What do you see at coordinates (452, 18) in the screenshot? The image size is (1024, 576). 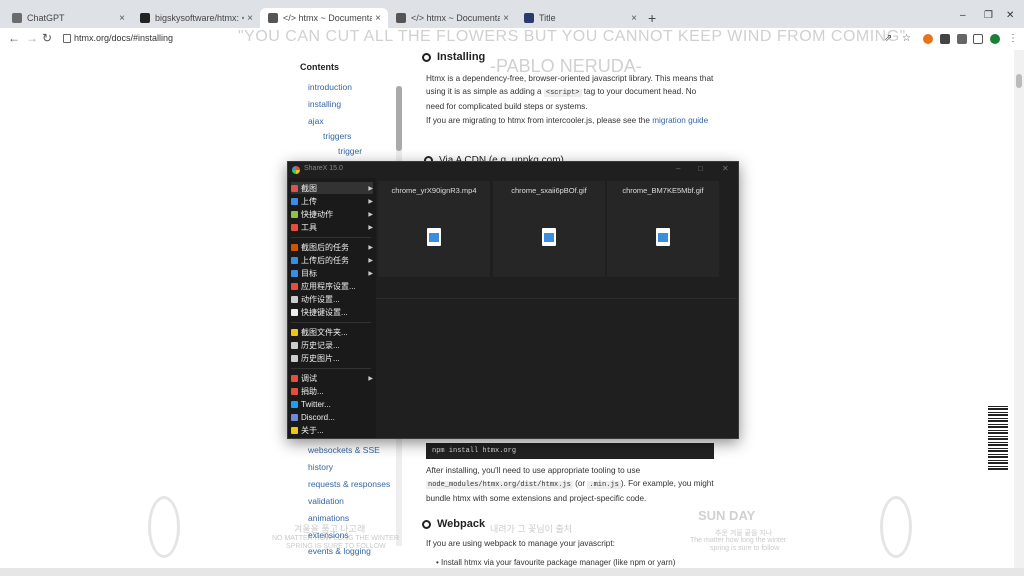 I see `tab-3: </> htmx ~ Documentation×` at bounding box center [452, 18].